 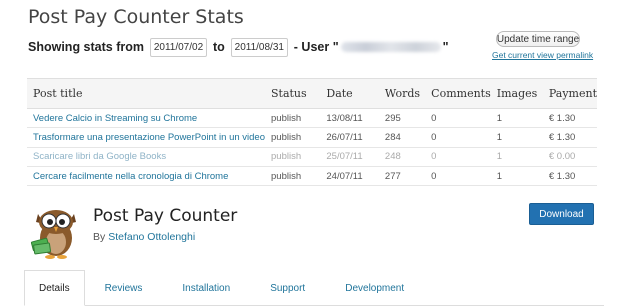 What do you see at coordinates (124, 288) in the screenshot?
I see `tab-reviews: Reviews` at bounding box center [124, 288].